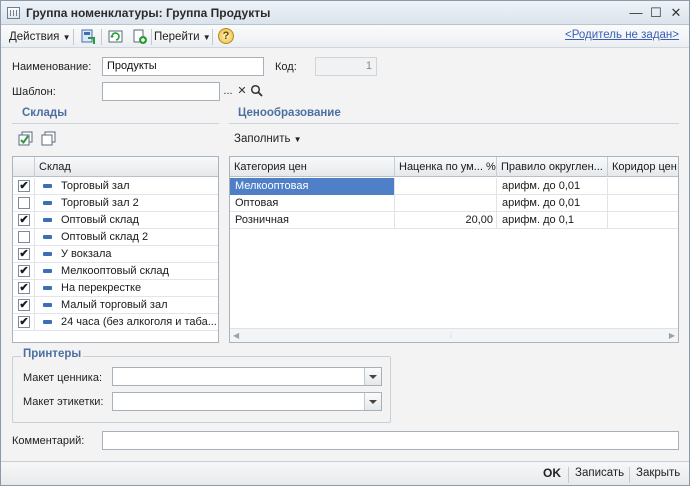 Image resolution: width=690 pixels, height=486 pixels. What do you see at coordinates (226, 36) in the screenshot?
I see `help-icon: ?` at bounding box center [226, 36].